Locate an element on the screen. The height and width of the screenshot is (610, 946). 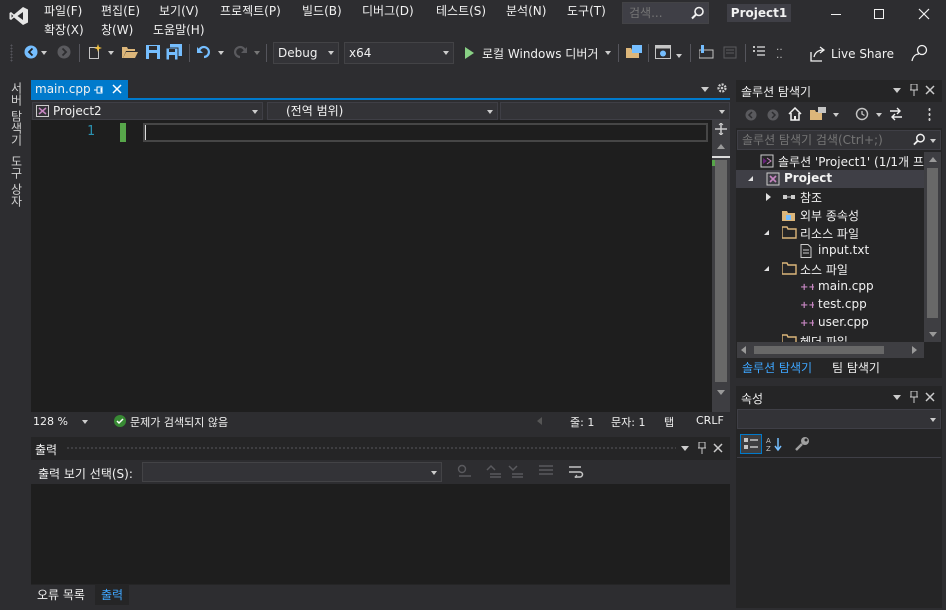
se-vscrollbar is located at coordinates (932, 247).